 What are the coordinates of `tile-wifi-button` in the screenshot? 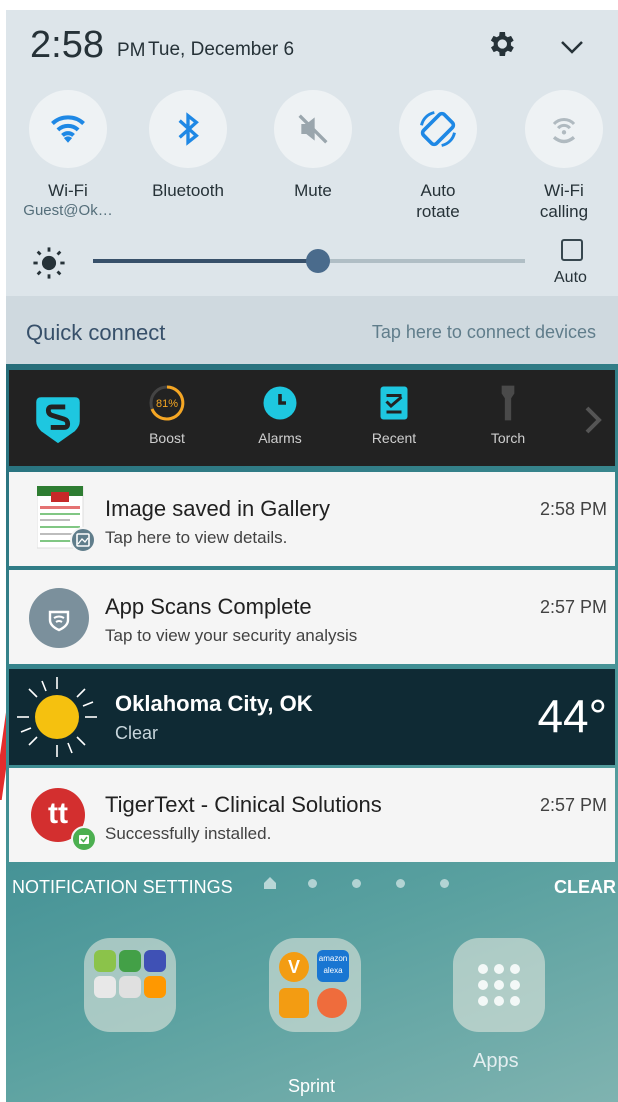 It's located at (68, 129).